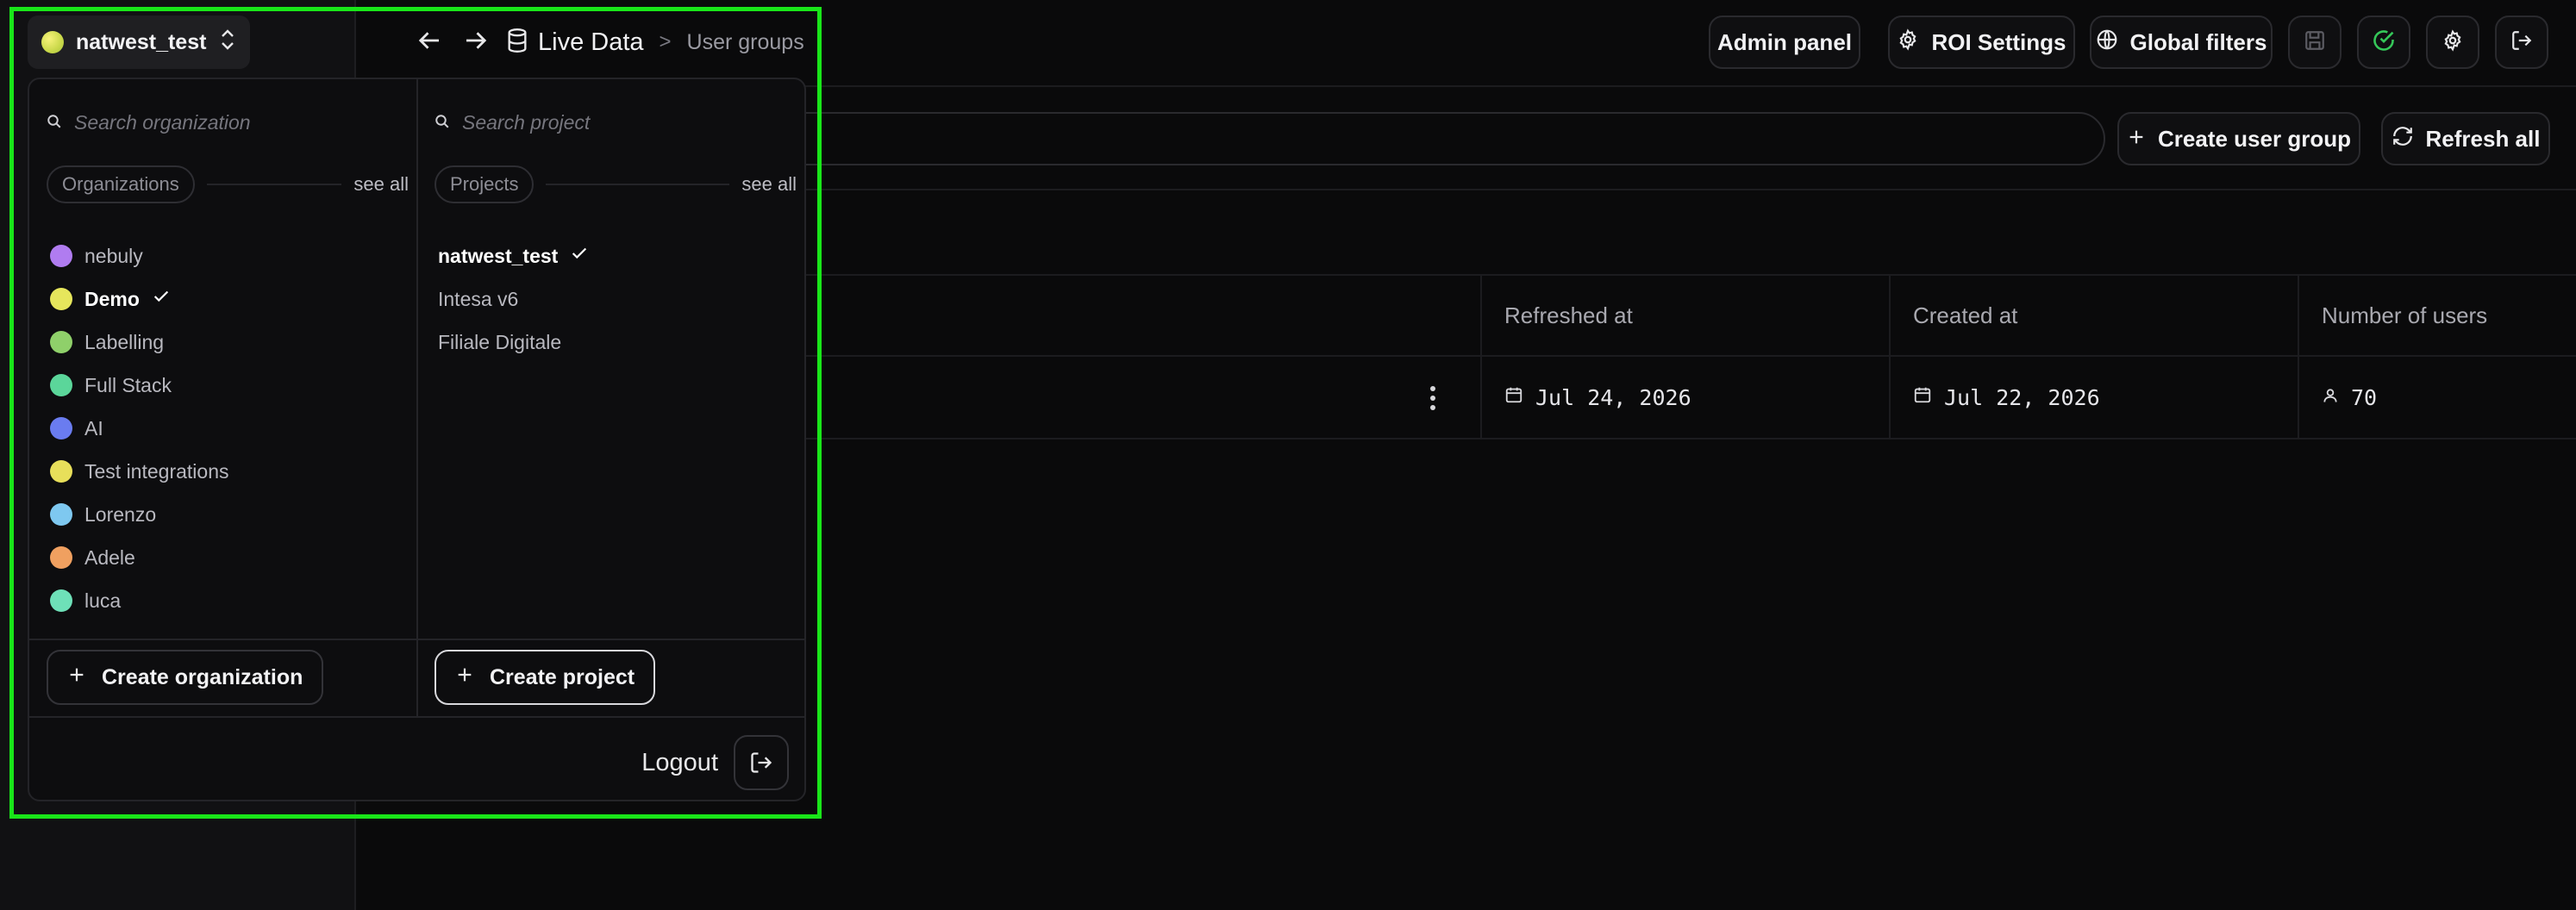  Describe the element at coordinates (2254, 139) in the screenshot. I see `create-user-group-label: Create user group` at that location.